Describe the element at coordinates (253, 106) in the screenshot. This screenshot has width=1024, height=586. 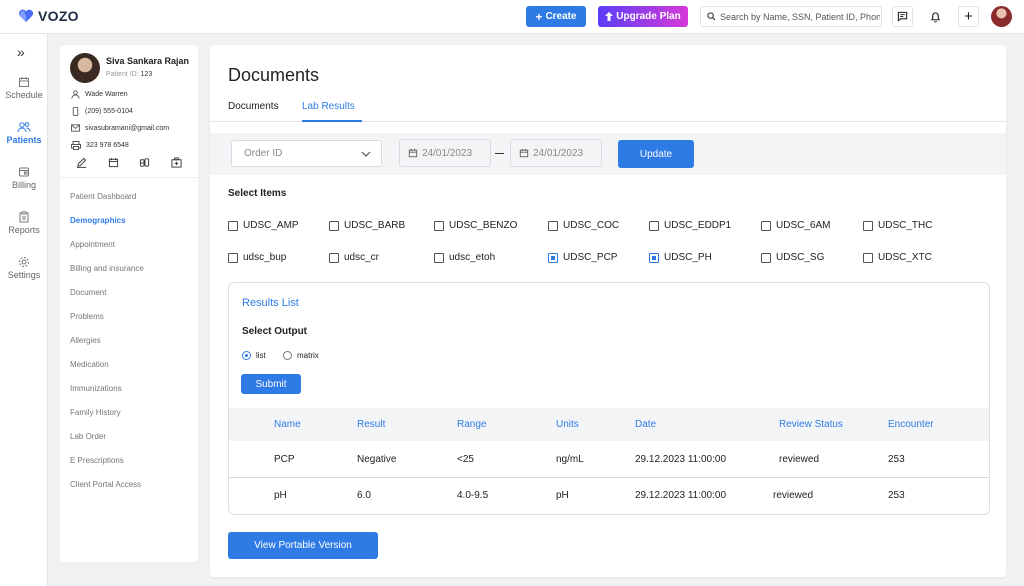
I see `tab-documents: Documents` at that location.